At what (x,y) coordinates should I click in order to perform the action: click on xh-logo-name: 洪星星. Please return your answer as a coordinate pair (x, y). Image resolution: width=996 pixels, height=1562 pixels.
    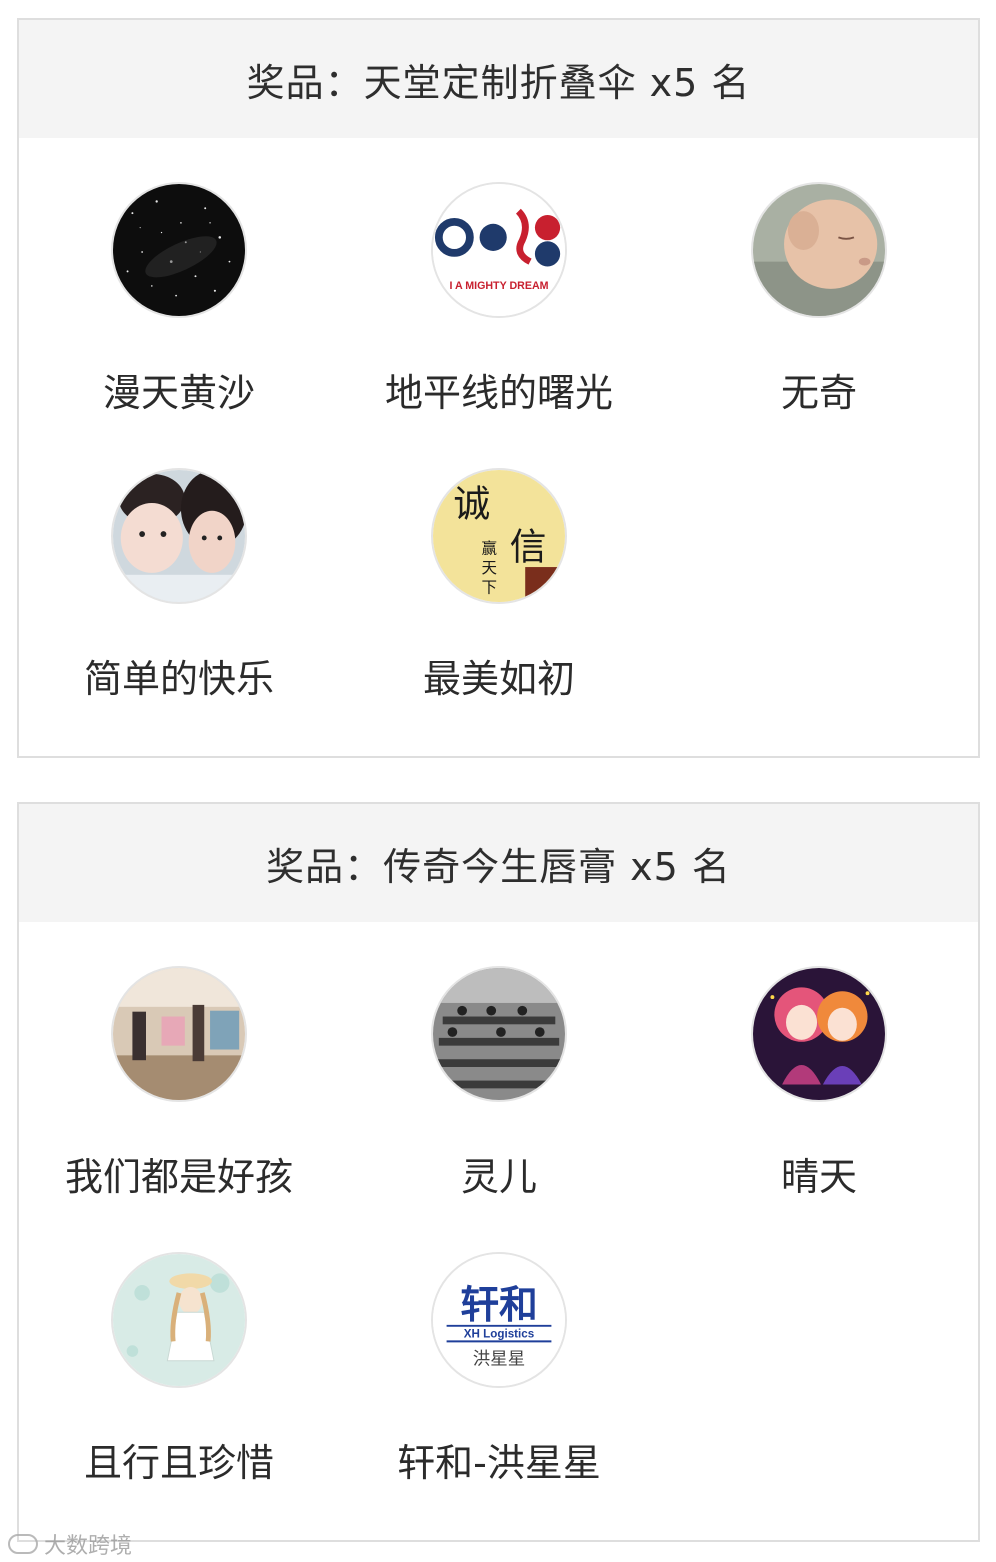
    Looking at the image, I should click on (499, 1360).